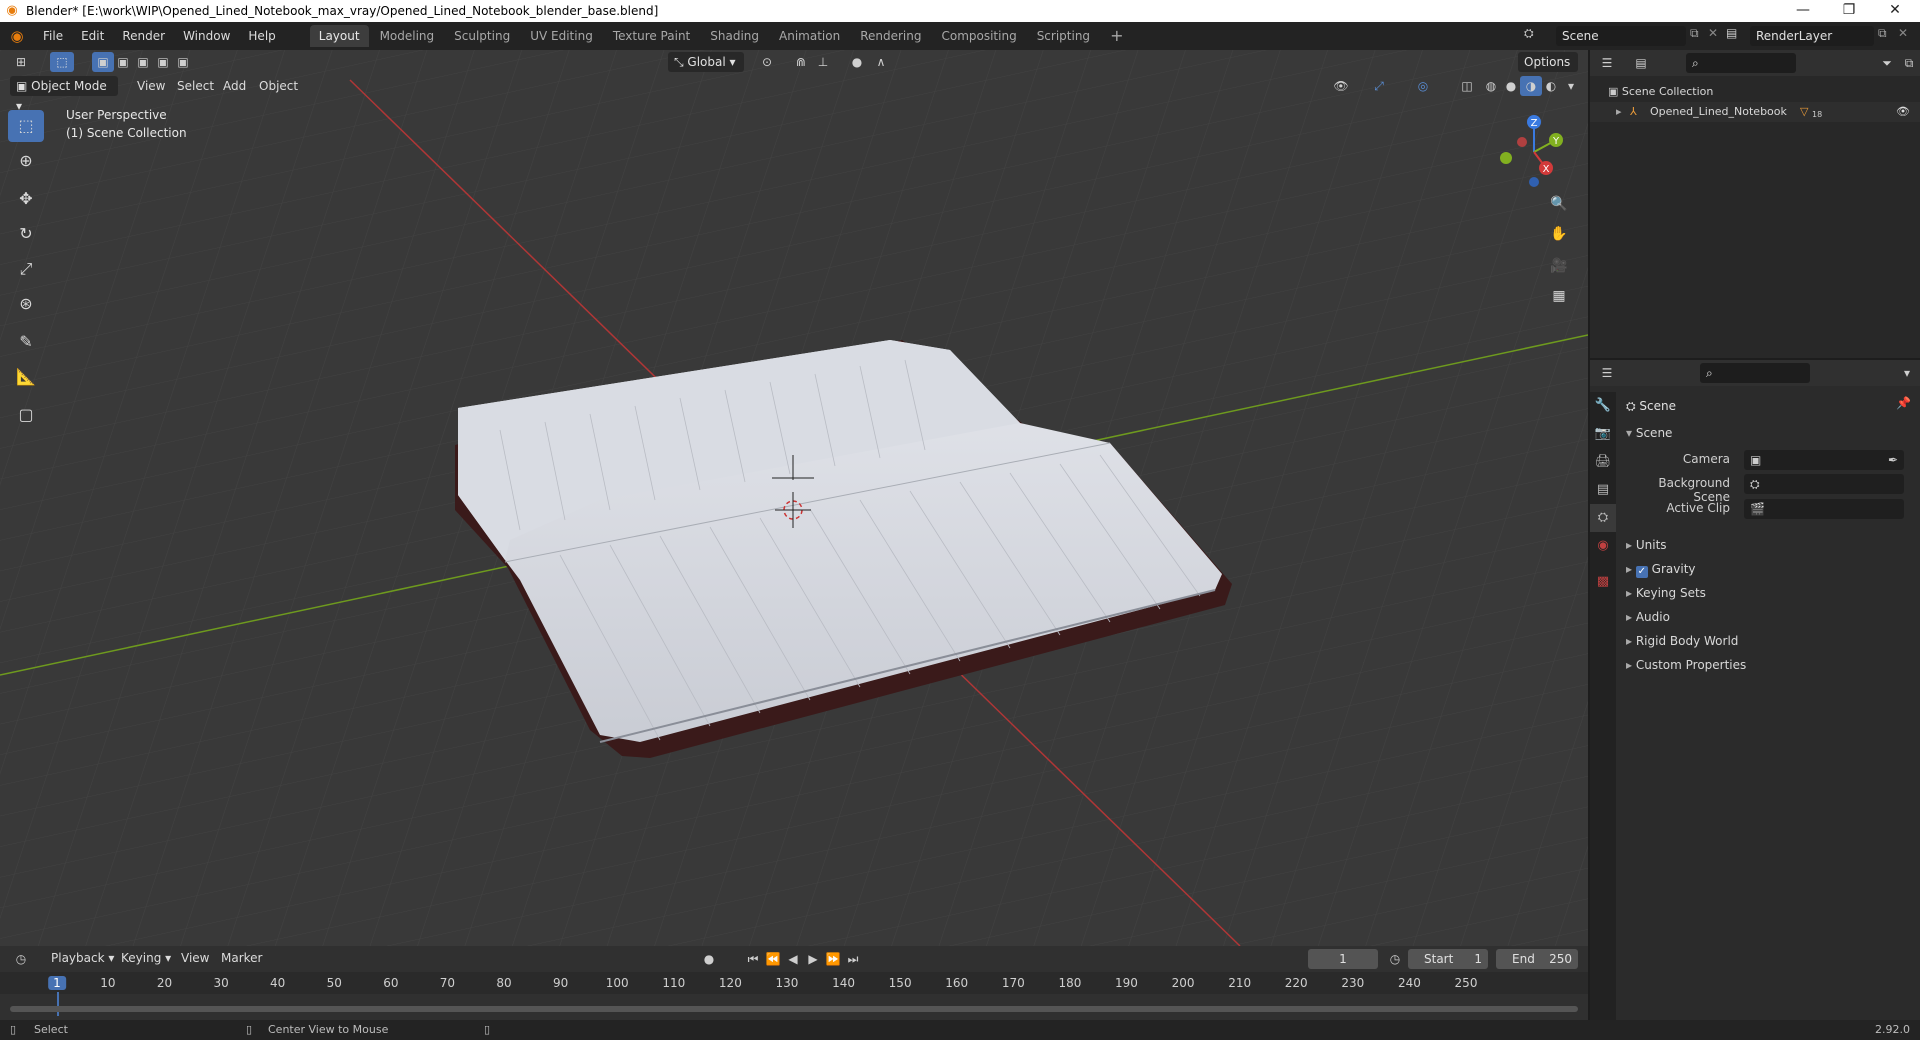 This screenshot has width=1920, height=1040. Describe the element at coordinates (1731, 33) in the screenshot. I see `view-layer-icon: ▤` at that location.